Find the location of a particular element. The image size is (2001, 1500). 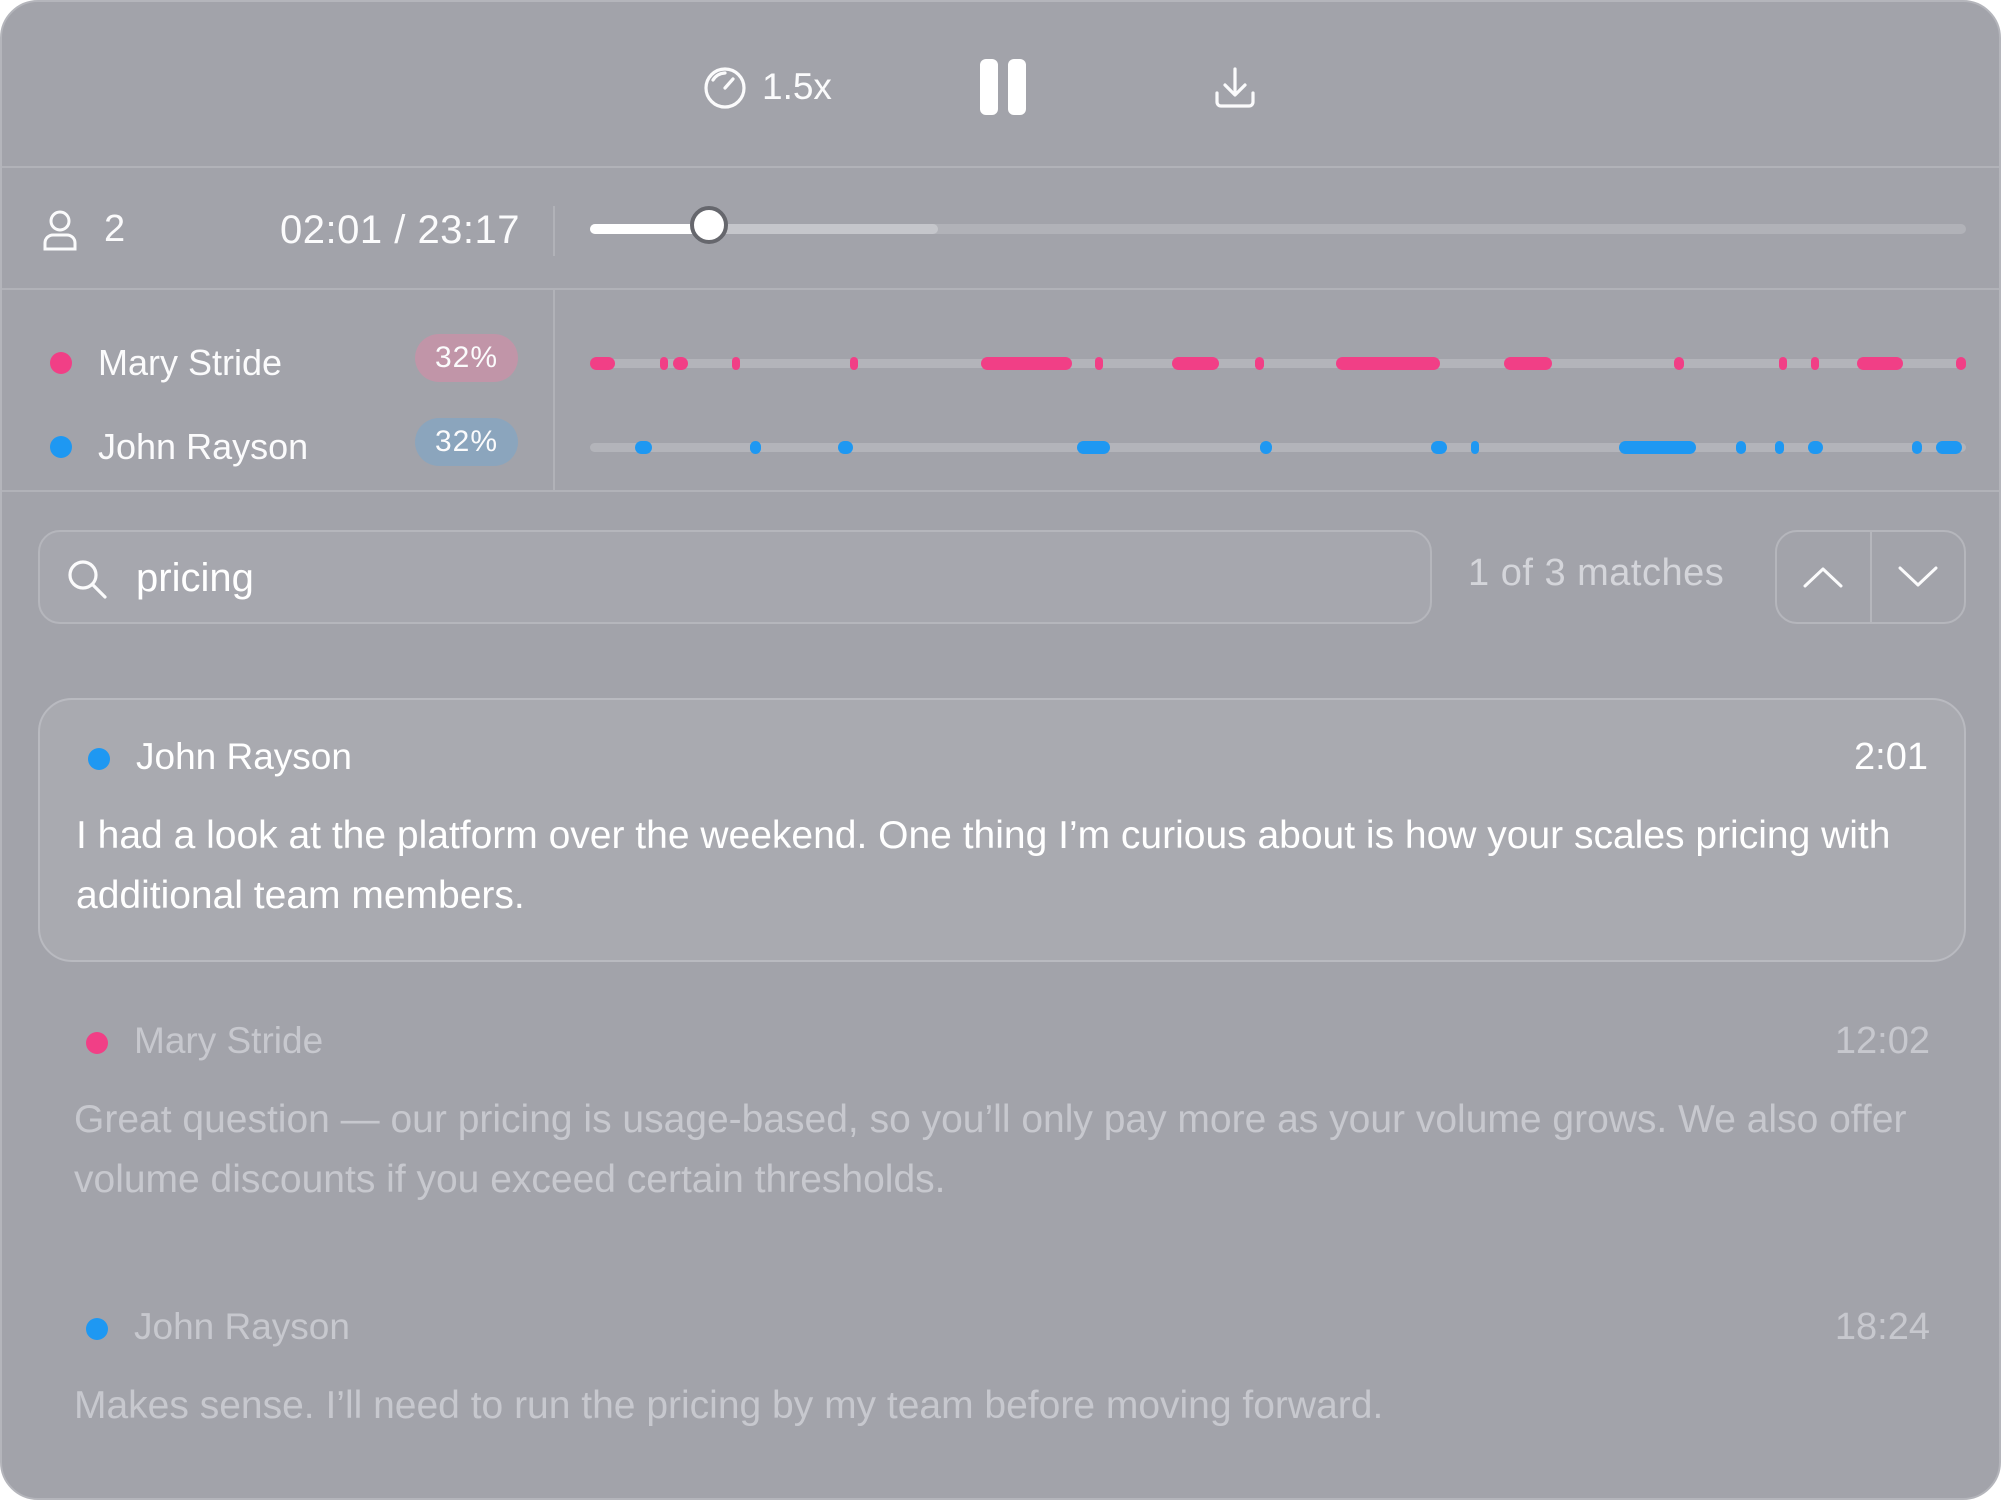

download-button is located at coordinates (1235, 87).